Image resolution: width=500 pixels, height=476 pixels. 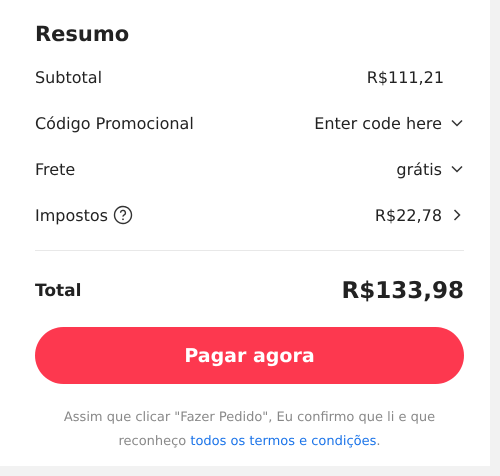 What do you see at coordinates (114, 123) in the screenshot?
I see `row-label: Código Promocional` at bounding box center [114, 123].